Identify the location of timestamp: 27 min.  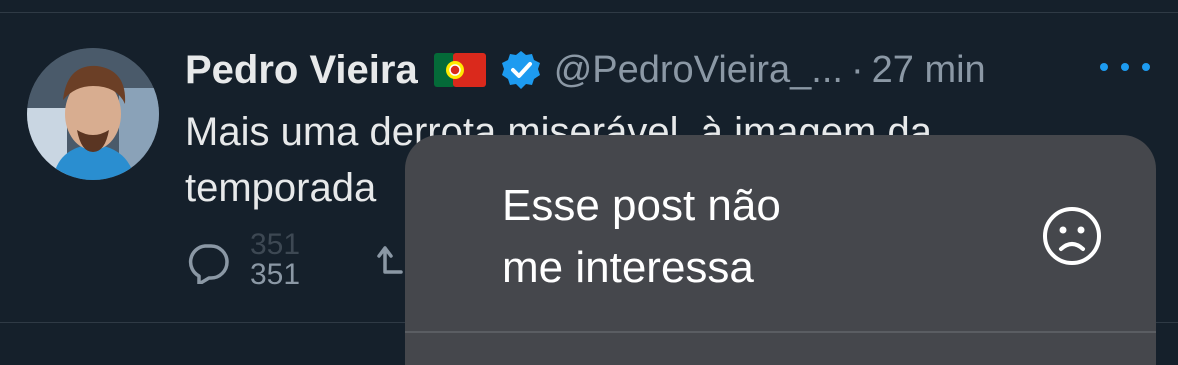
(929, 70).